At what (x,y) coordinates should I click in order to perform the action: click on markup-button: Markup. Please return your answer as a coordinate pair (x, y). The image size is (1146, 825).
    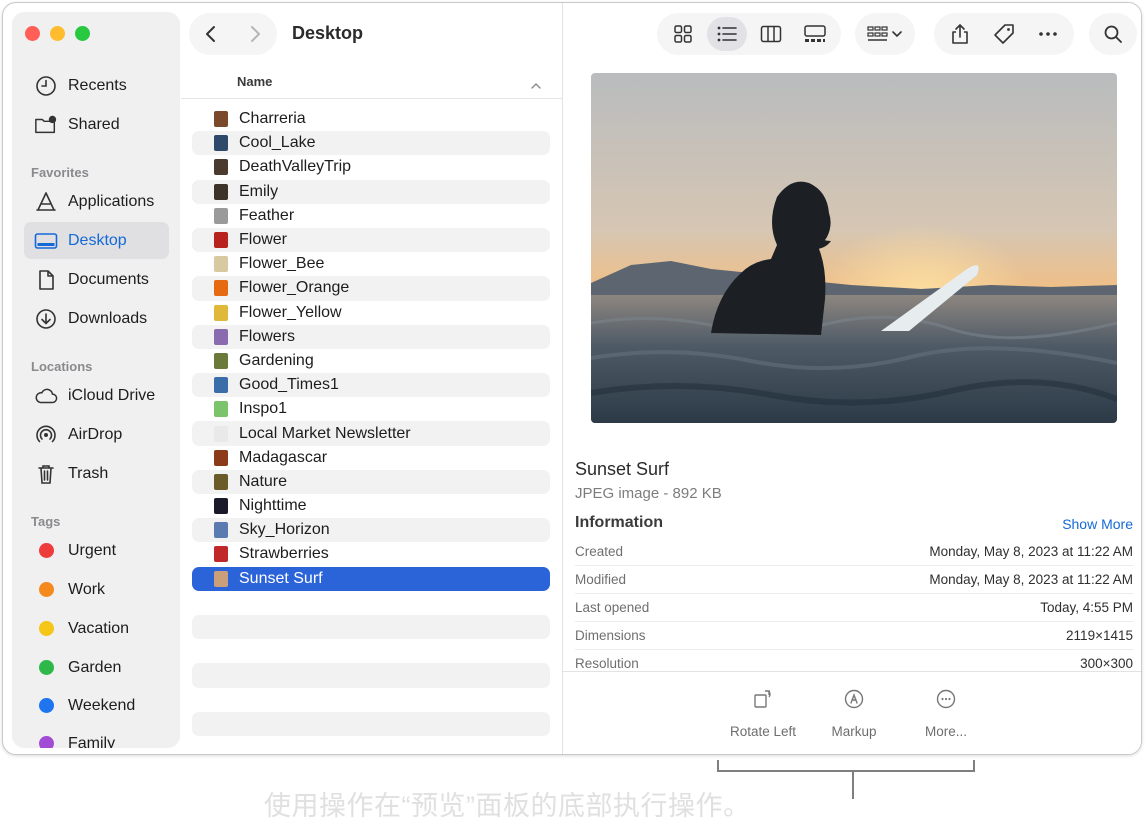
    Looking at the image, I should click on (854, 712).